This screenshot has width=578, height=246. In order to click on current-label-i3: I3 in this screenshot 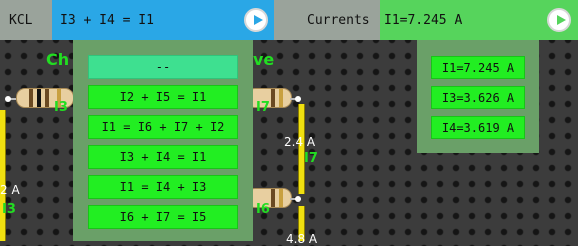, I will do `click(61, 107)`.